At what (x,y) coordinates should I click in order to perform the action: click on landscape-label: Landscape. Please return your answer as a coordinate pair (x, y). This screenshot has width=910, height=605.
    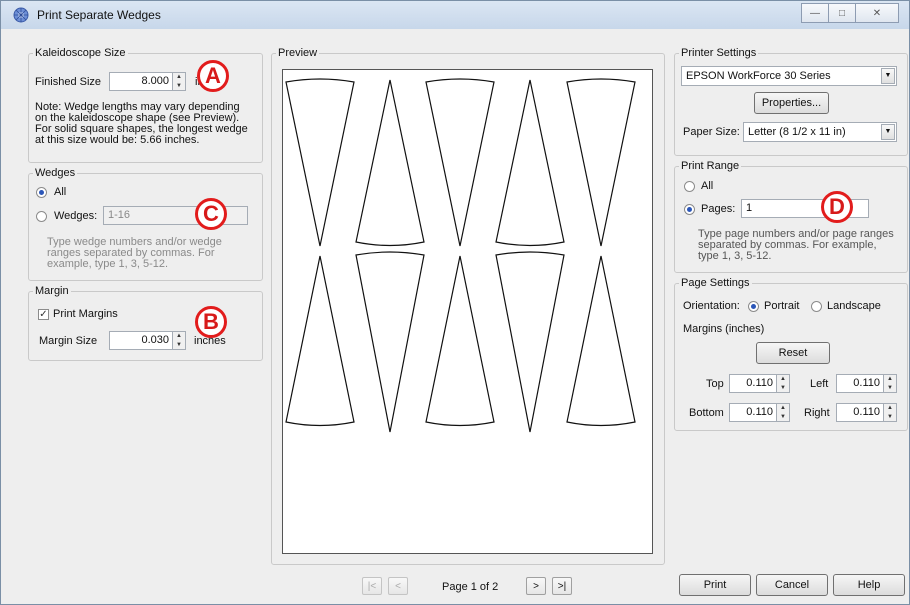
    Looking at the image, I should click on (854, 306).